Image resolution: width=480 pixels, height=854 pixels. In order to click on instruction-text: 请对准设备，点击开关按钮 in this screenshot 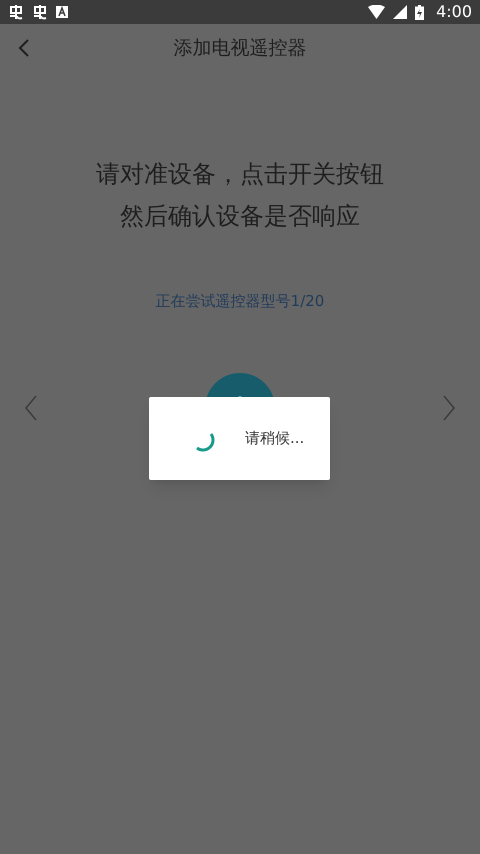, I will do `click(240, 174)`.